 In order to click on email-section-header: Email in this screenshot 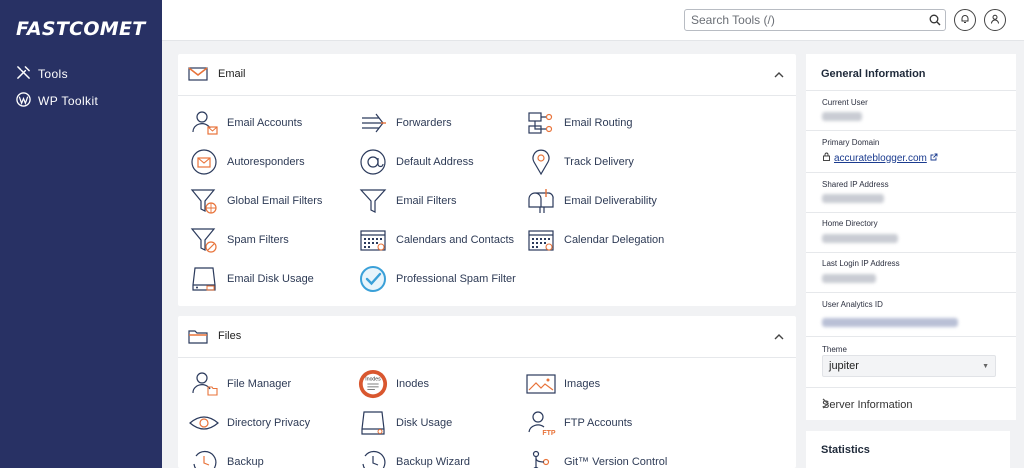, I will do `click(487, 75)`.